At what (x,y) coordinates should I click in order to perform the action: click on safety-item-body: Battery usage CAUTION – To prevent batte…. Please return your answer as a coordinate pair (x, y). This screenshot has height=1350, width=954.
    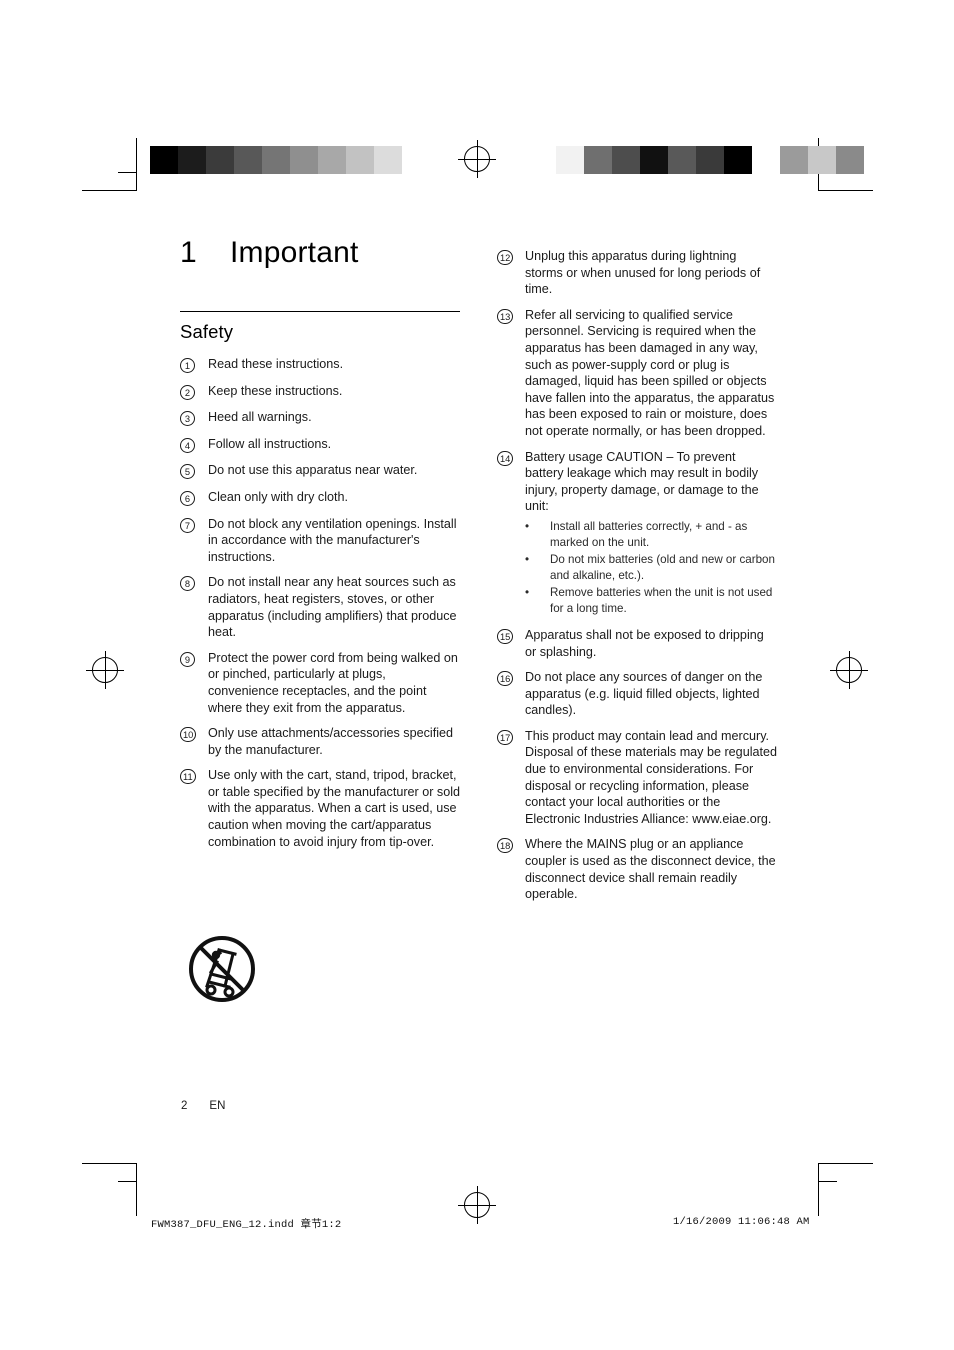
    Looking at the image, I should click on (642, 481).